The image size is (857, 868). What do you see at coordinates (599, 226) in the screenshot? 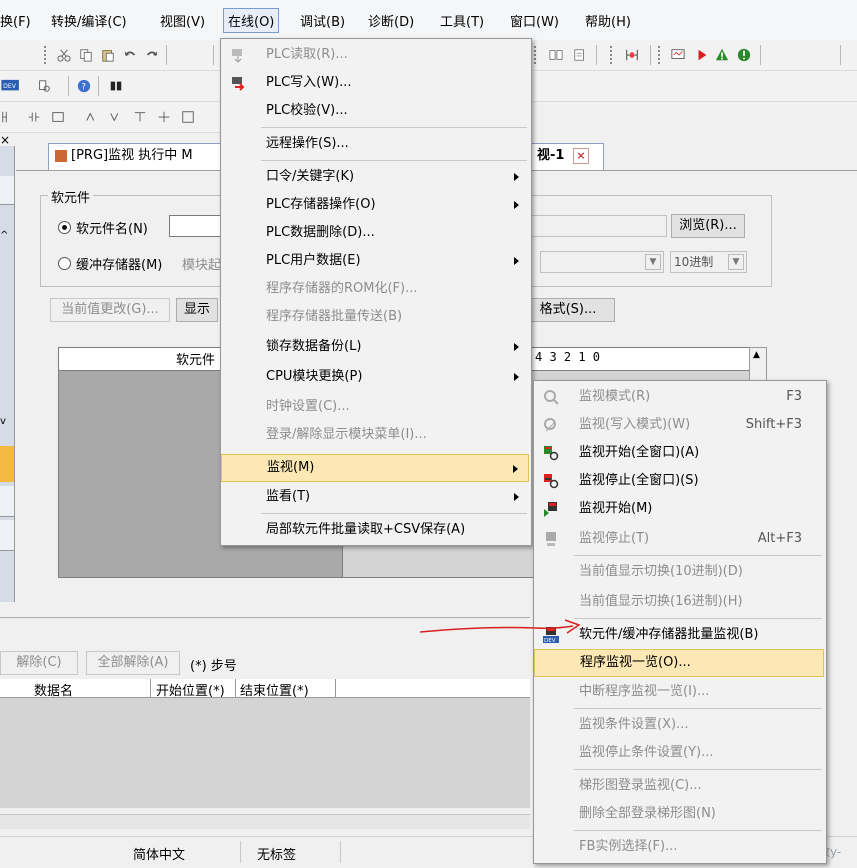
I see `device-search-field` at bounding box center [599, 226].